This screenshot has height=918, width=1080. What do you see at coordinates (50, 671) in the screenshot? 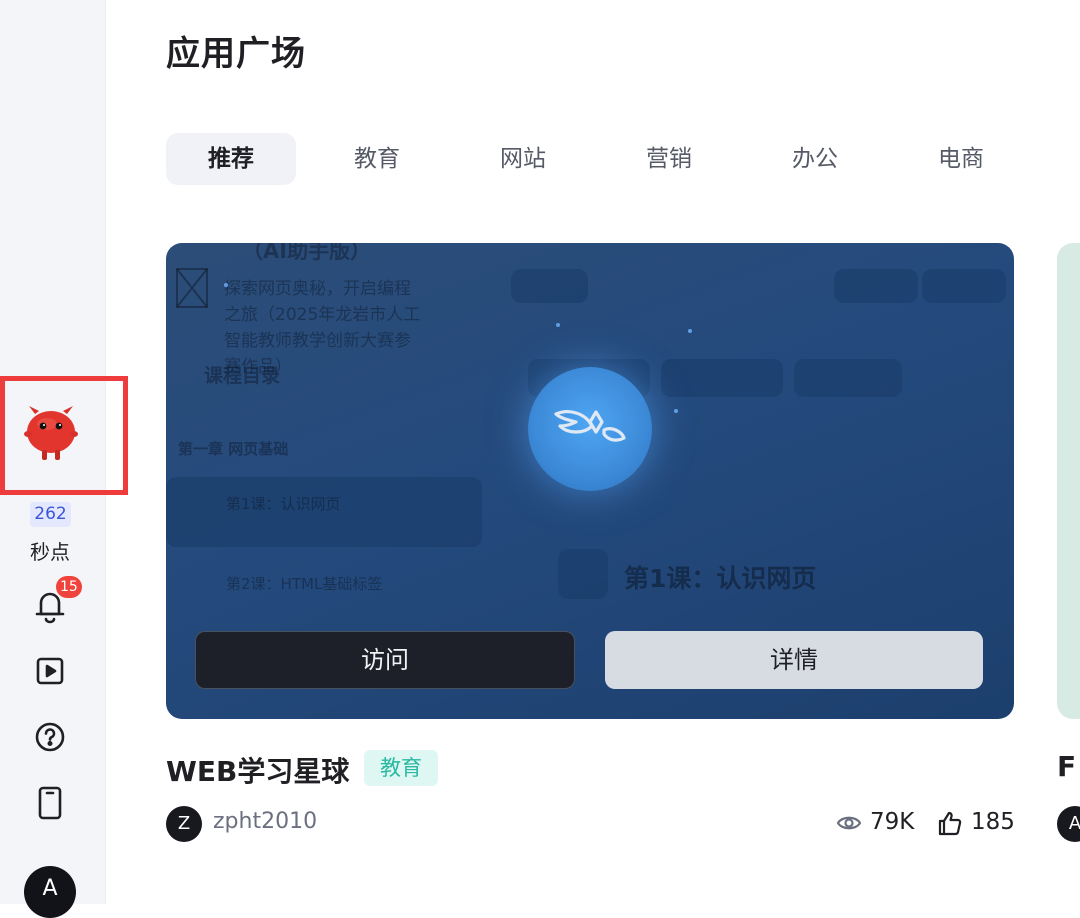
I see `video-play-icon` at bounding box center [50, 671].